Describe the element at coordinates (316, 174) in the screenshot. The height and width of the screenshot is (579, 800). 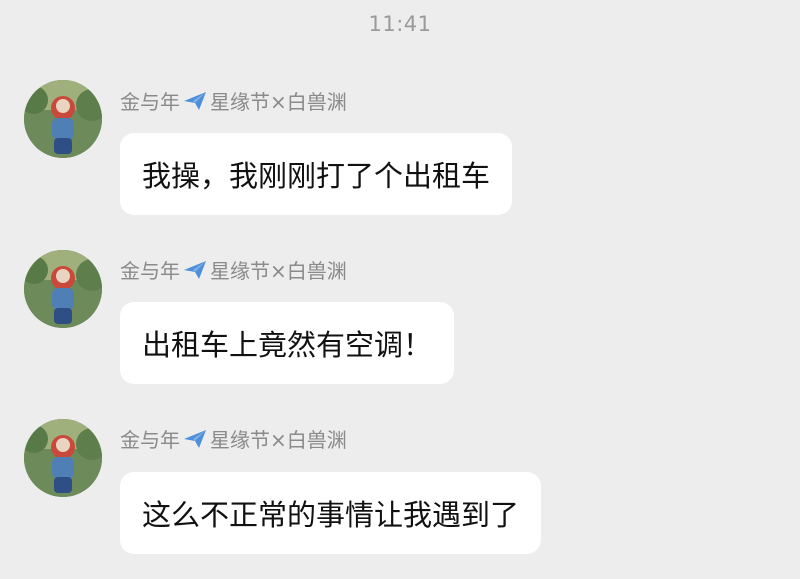
I see `message-bubble: 我操，我刚刚打了个出租车` at that location.